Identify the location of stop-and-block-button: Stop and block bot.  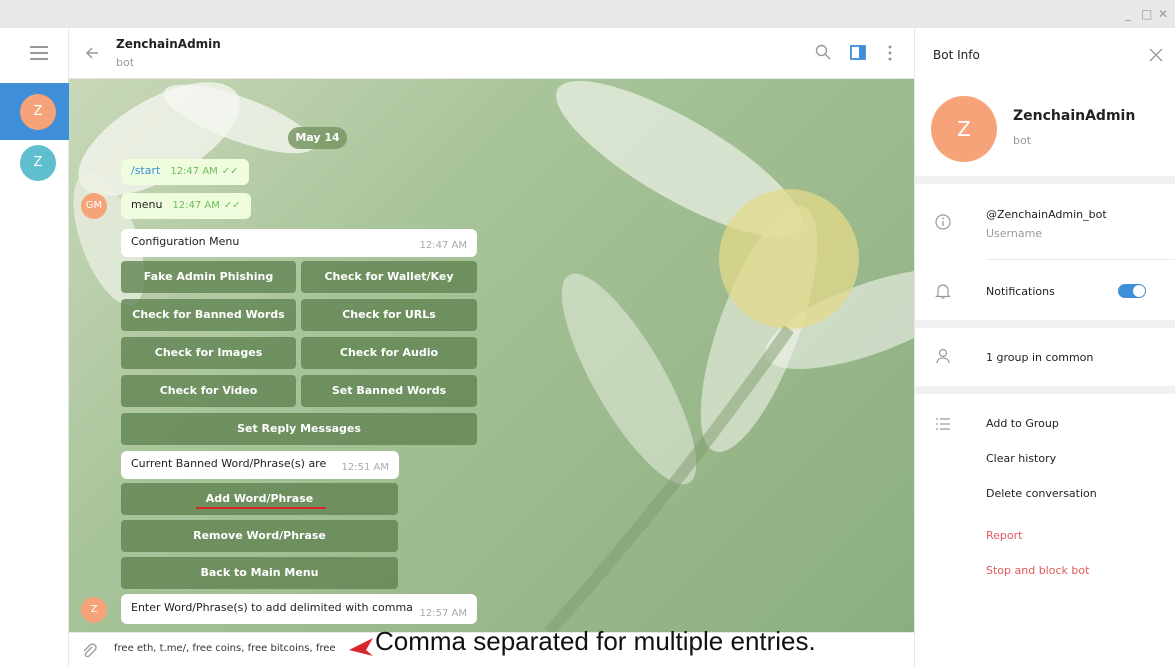
(1037, 570).